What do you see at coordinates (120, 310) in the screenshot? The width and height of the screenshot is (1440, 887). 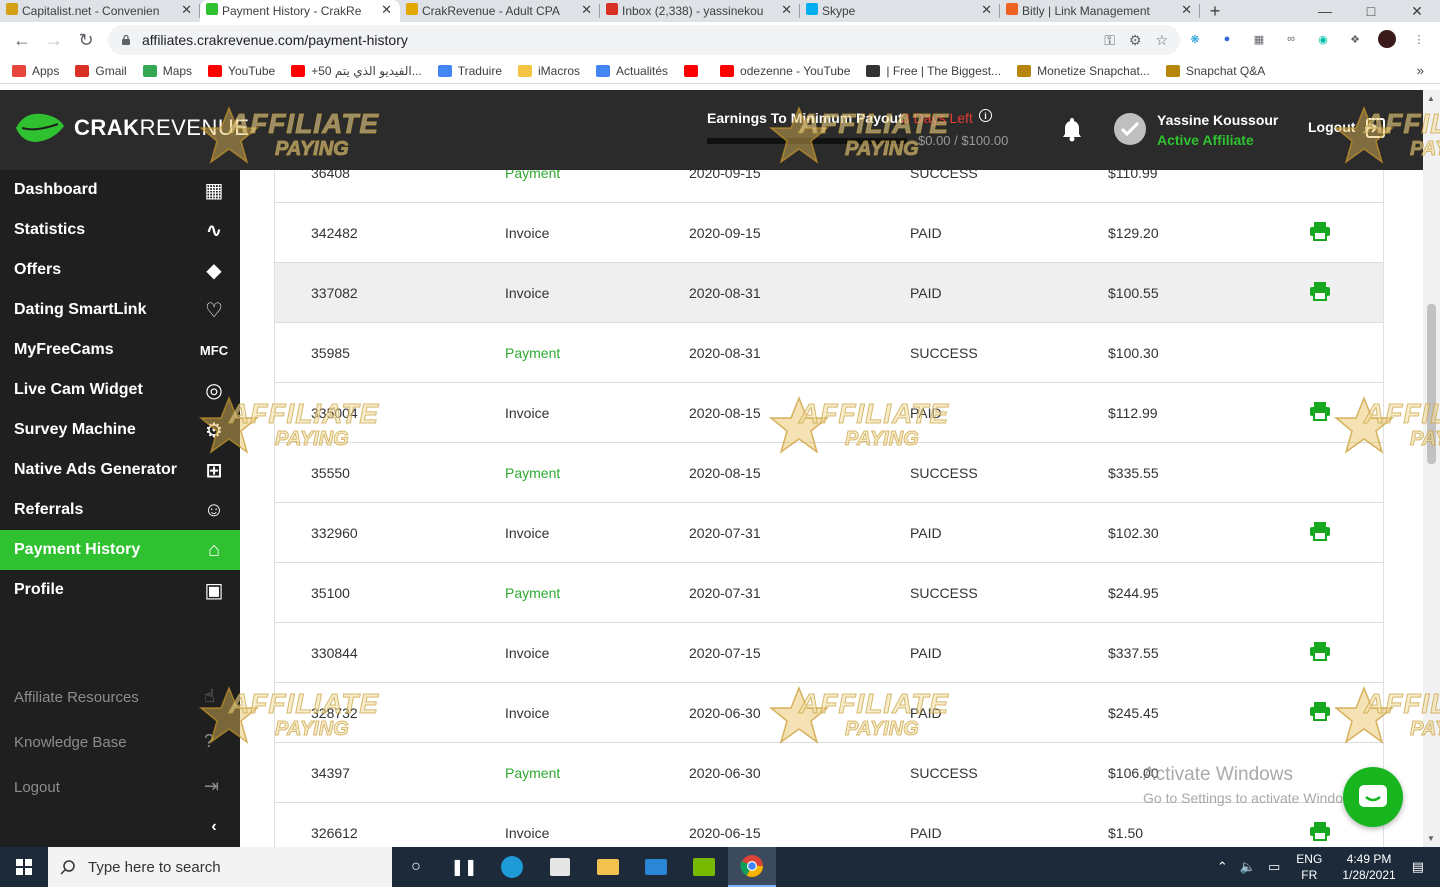 I see `sidebar-item-dating-smartlink: Dating SmartLink ♡` at bounding box center [120, 310].